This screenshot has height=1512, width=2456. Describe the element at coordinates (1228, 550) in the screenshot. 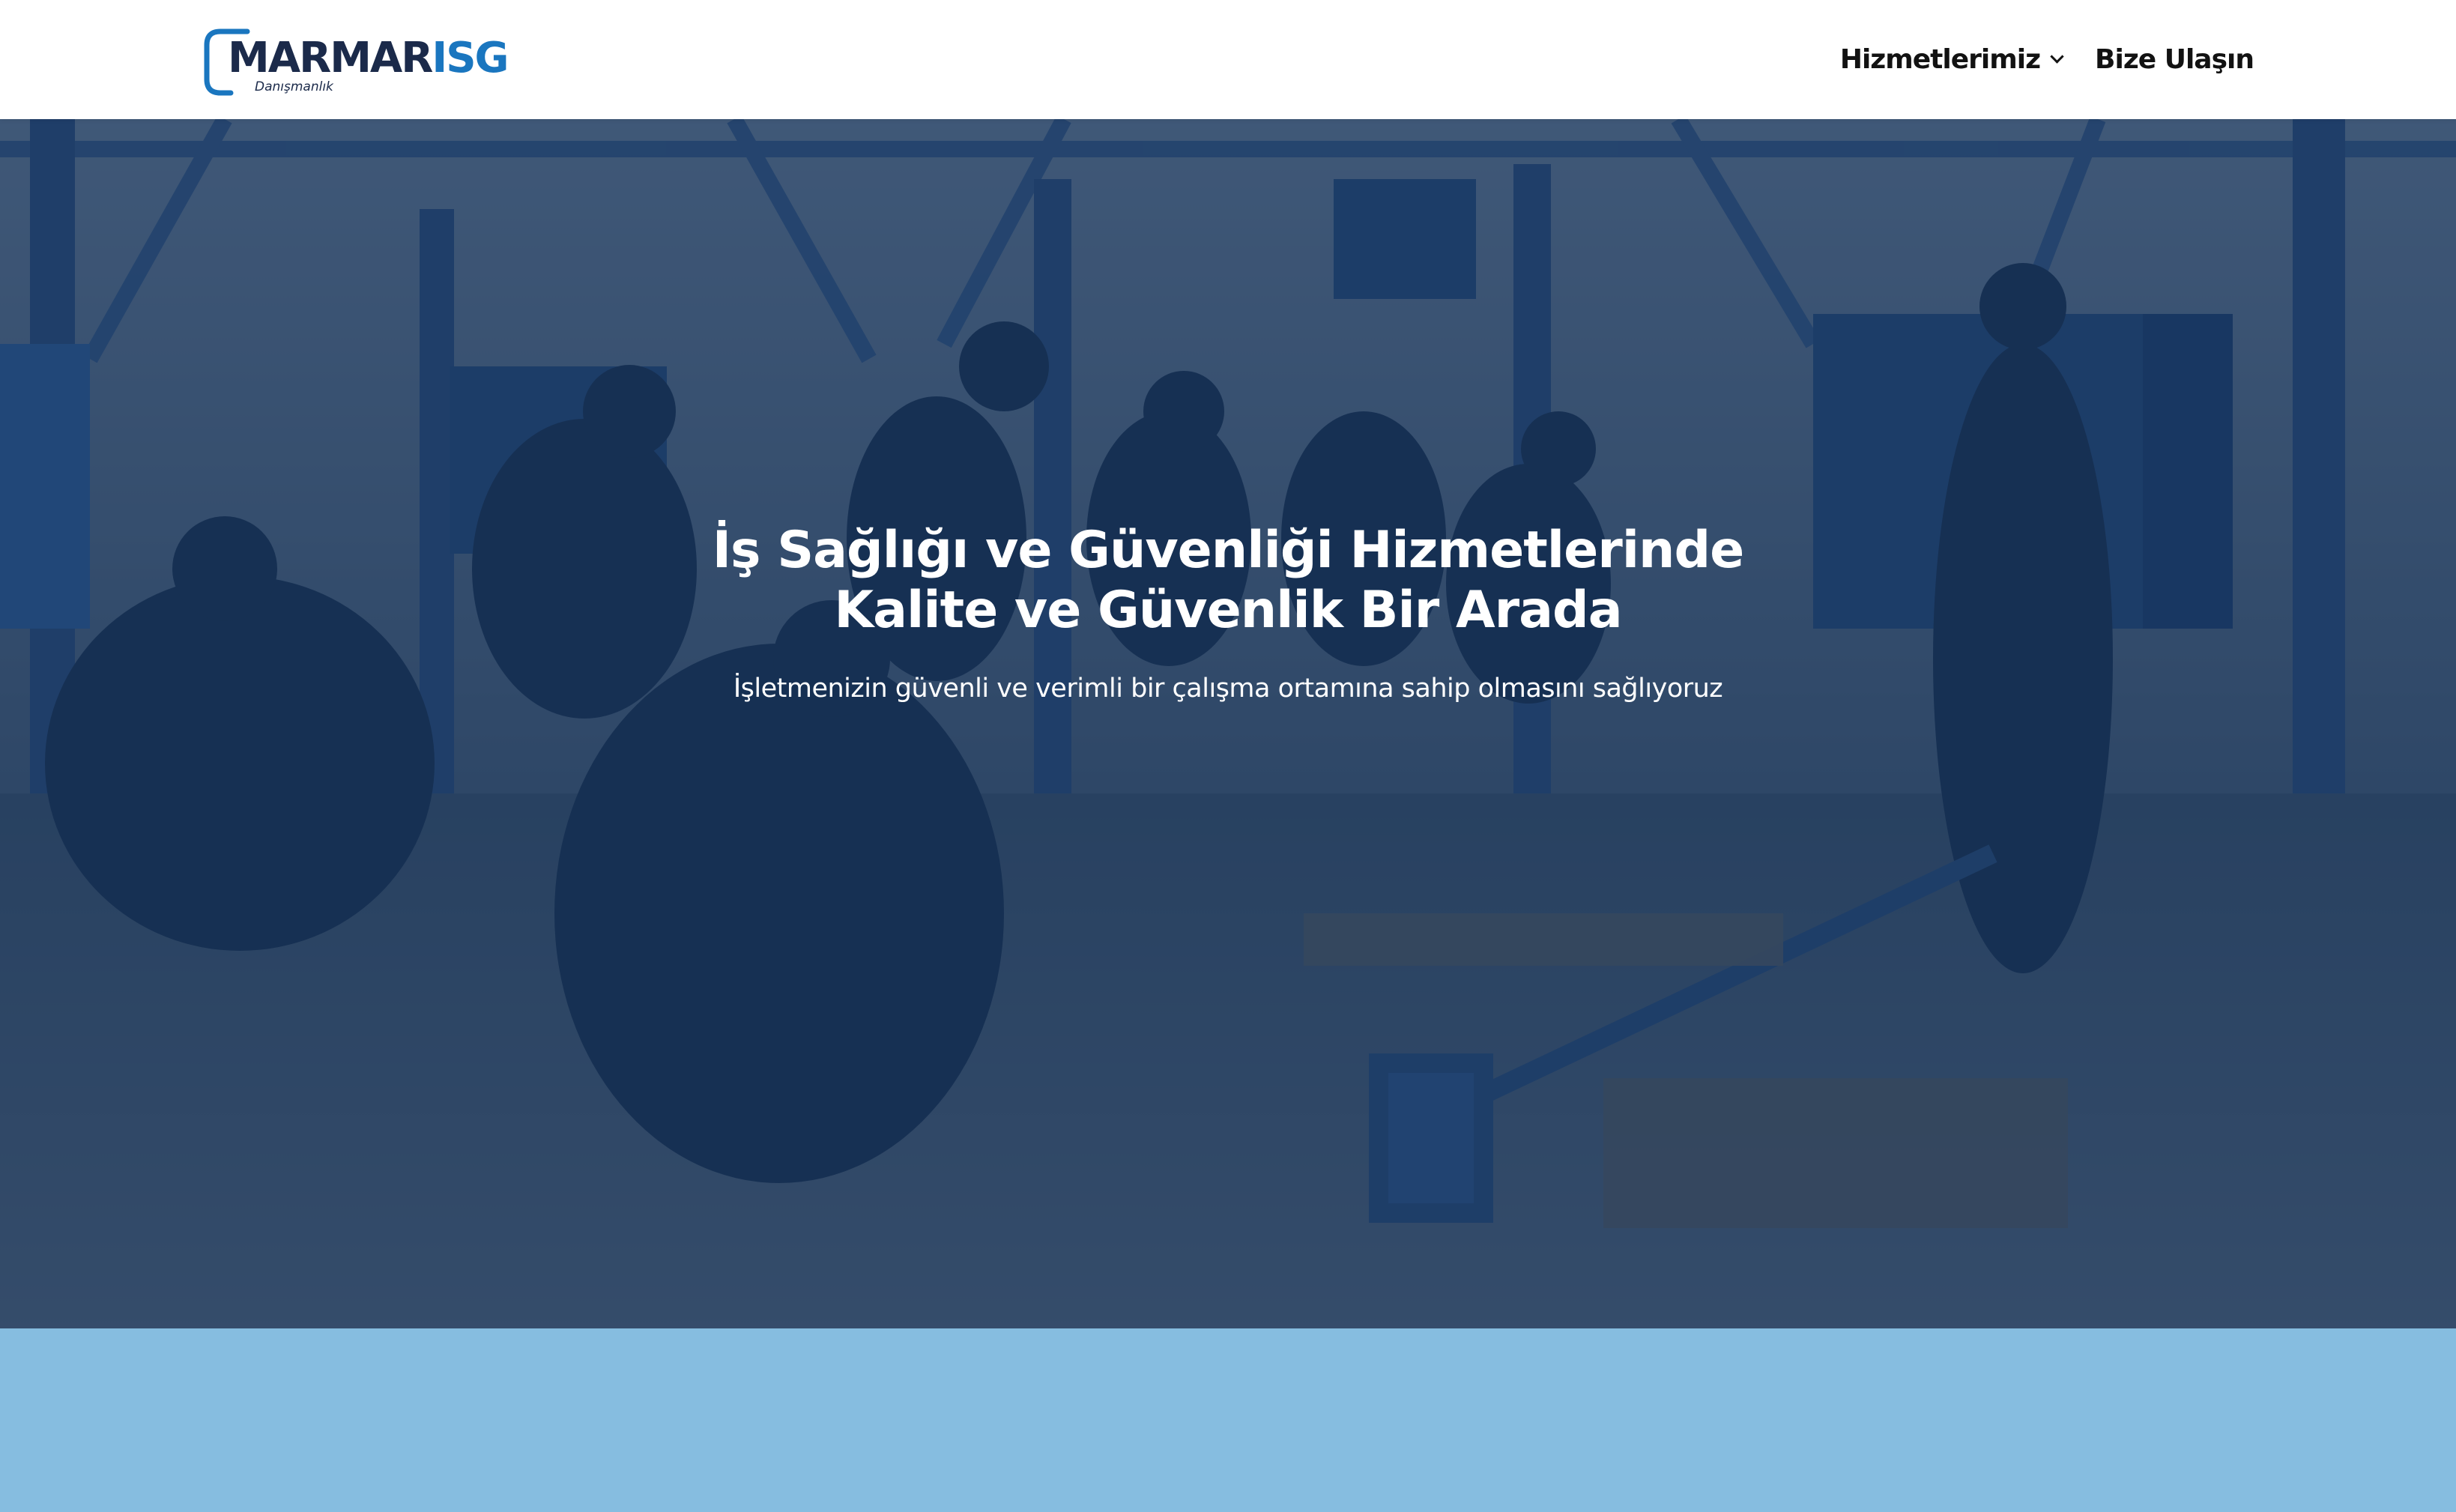

I see `hero-title-line-1: İş Sağlığı ve Güvenliği Hizmetlerinde` at that location.